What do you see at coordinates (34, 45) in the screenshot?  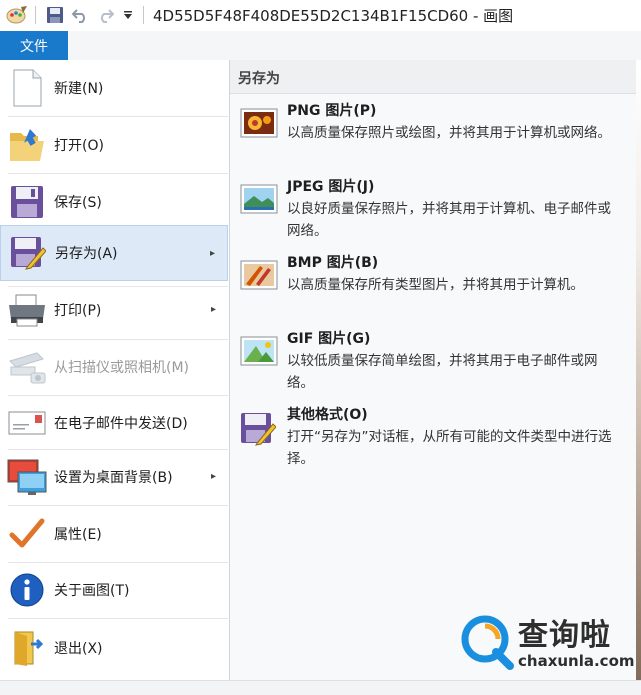 I see `file-tab: 文件` at bounding box center [34, 45].